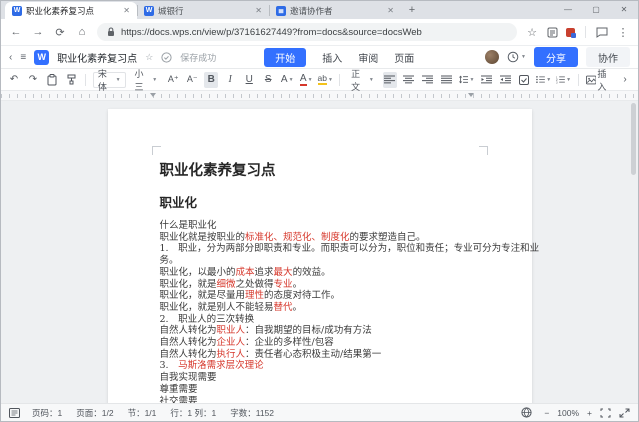  I want to click on status-field: 节：1/1, so click(142, 412).